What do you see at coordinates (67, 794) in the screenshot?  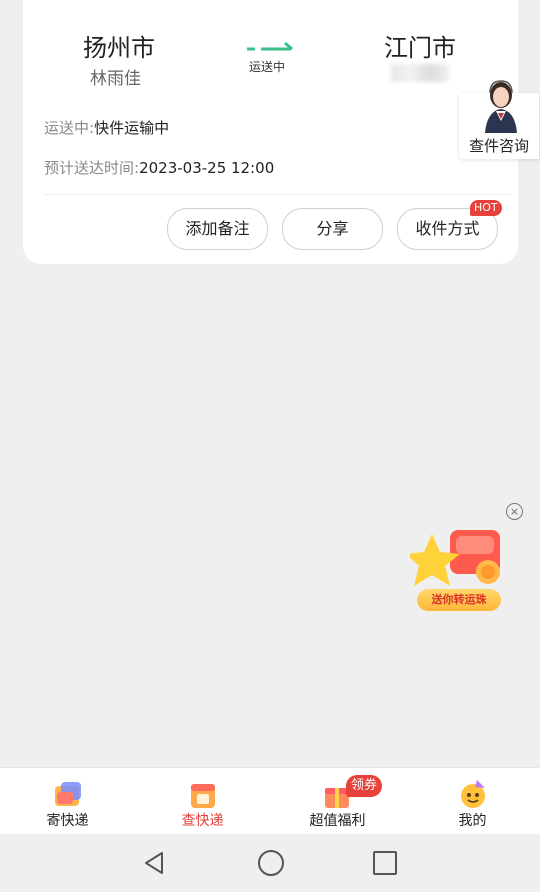 I see `send-package-icon` at bounding box center [67, 794].